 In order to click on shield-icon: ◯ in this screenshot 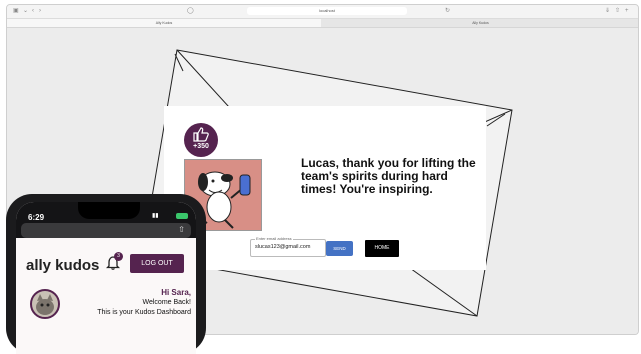, I will do `click(190, 11)`.